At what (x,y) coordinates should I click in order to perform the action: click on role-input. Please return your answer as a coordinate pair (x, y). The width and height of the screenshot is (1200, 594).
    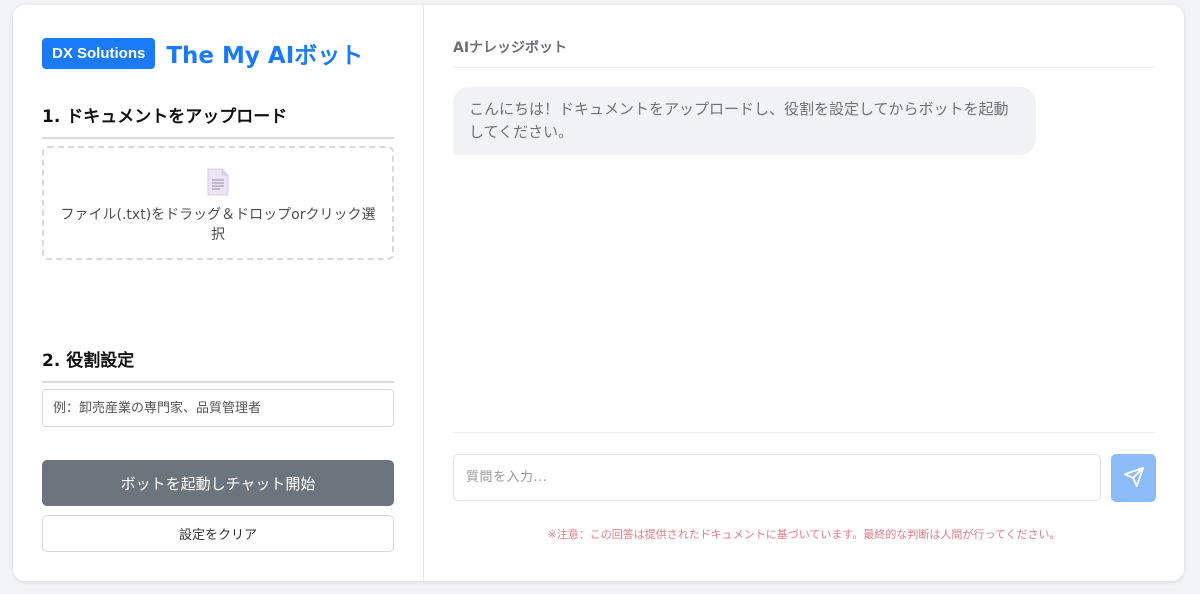
    Looking at the image, I should click on (218, 408).